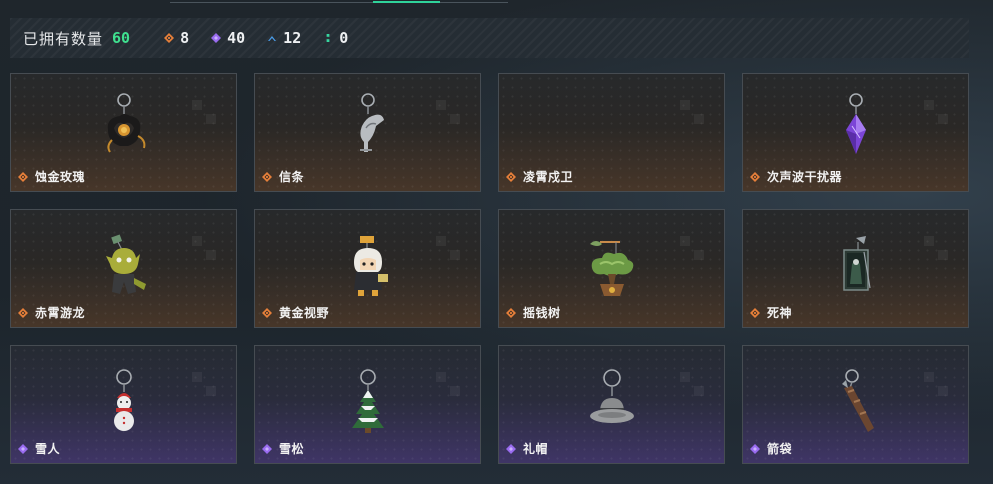 This screenshot has width=993, height=484. Describe the element at coordinates (292, 449) in the screenshot. I see `charm-name: 雪松` at that location.